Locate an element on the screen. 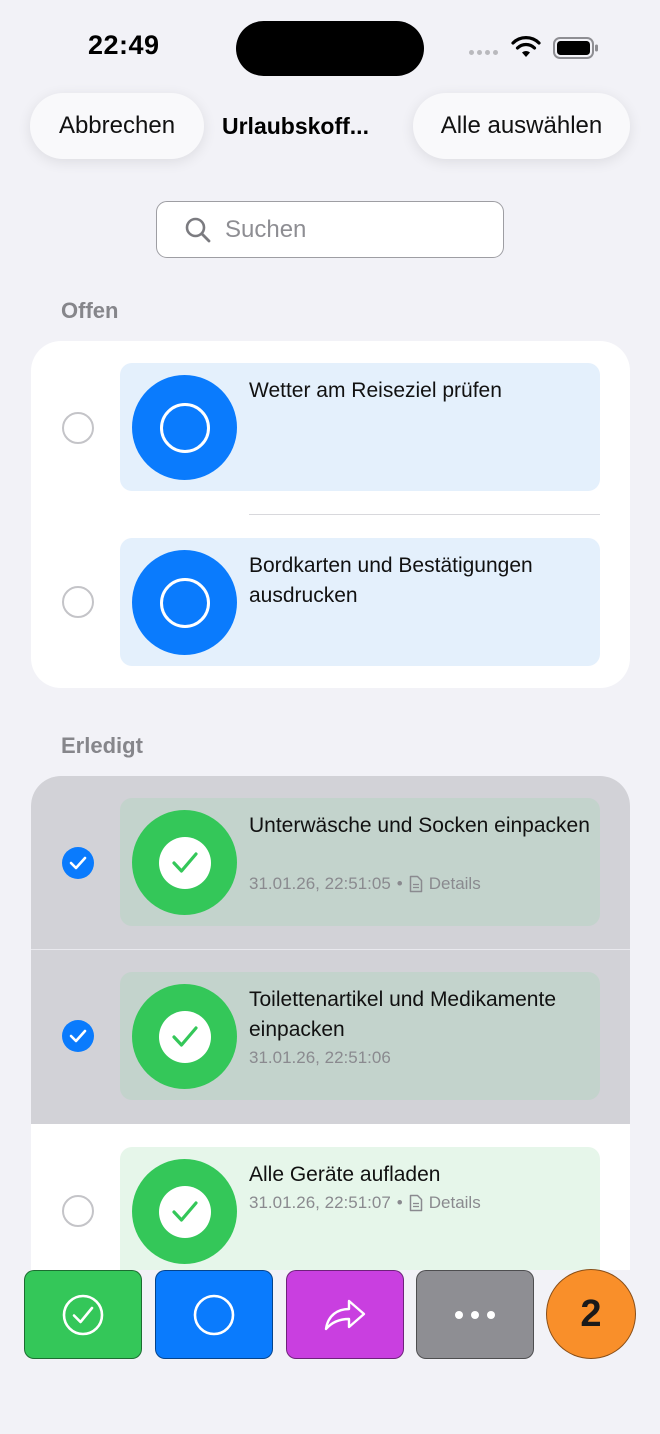  mark-open-button is located at coordinates (214, 1314).